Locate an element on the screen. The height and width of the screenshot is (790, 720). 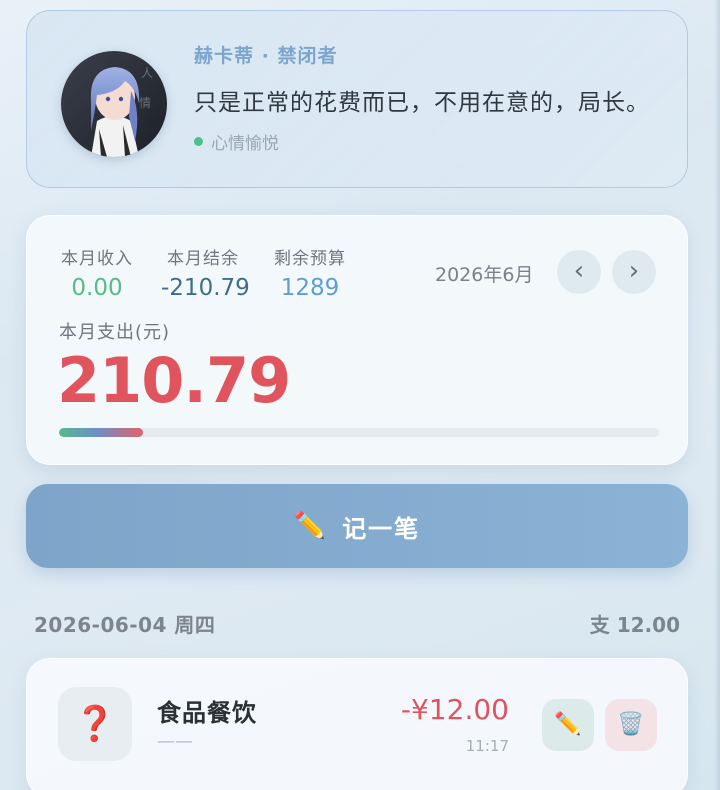
delete-transaction-button: 🗑️ is located at coordinates (631, 725).